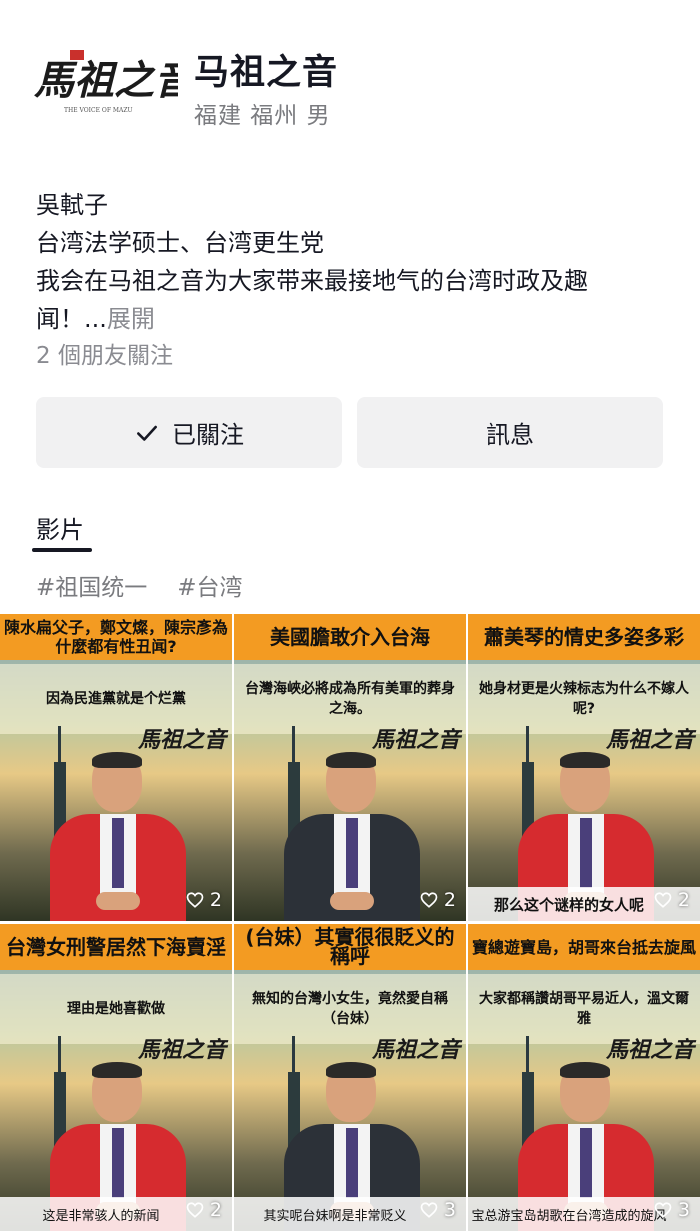  Describe the element at coordinates (116, 947) in the screenshot. I see `video-title: 台灣女刑警居然下海賣淫` at that location.